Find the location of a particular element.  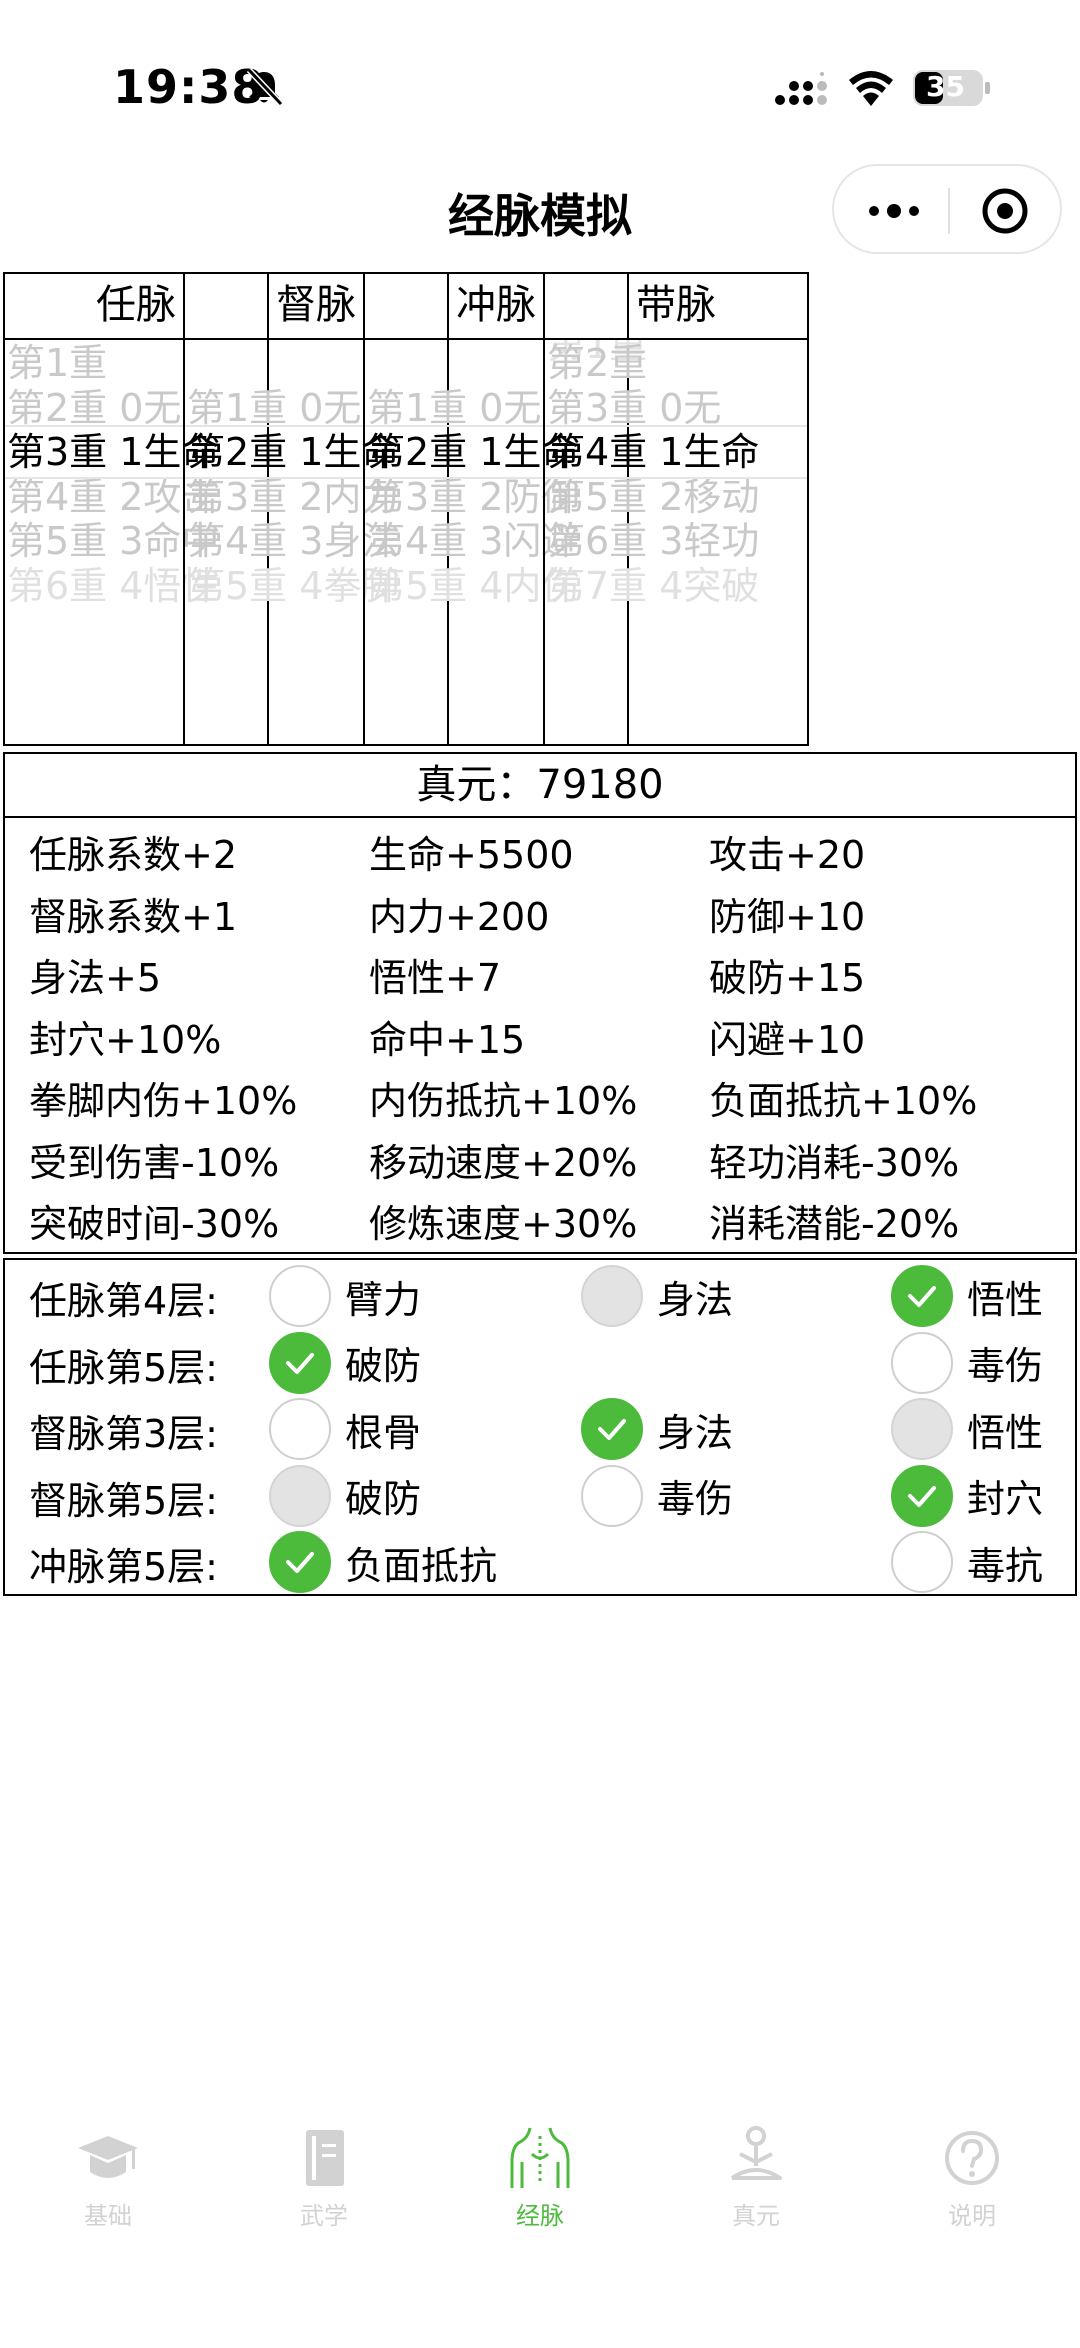

tab-scholar-hat: 基础 is located at coordinates (108, 2192).